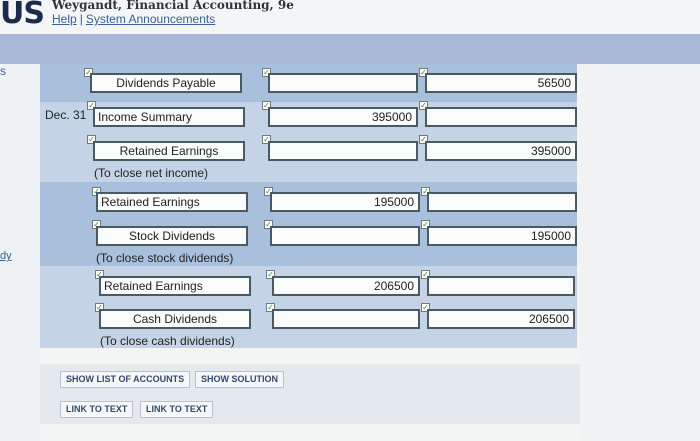 Image resolution: width=700 pixels, height=441 pixels. What do you see at coordinates (345, 202) in the screenshot?
I see `debit-field: 195000` at bounding box center [345, 202].